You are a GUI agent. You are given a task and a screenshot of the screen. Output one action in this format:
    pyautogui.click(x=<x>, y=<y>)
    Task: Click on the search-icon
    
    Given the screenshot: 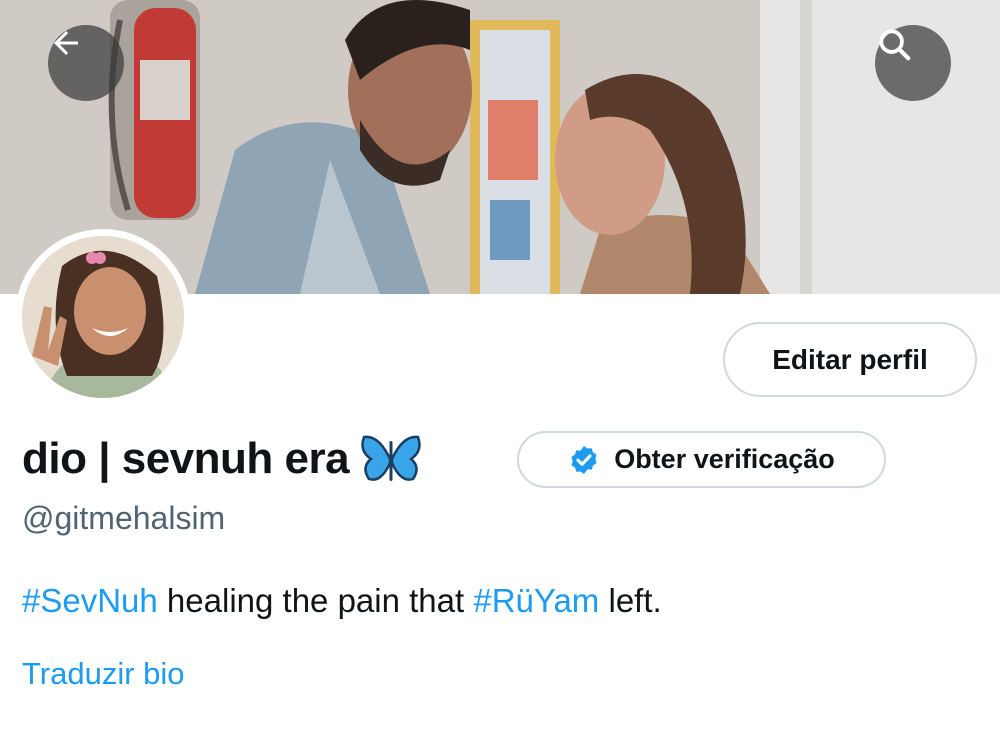 What is the action you would take?
    pyautogui.click(x=895, y=45)
    